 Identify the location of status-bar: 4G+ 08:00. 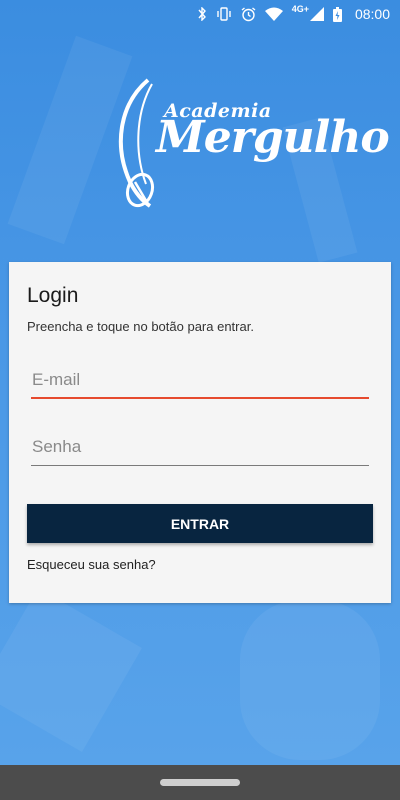
(200, 14).